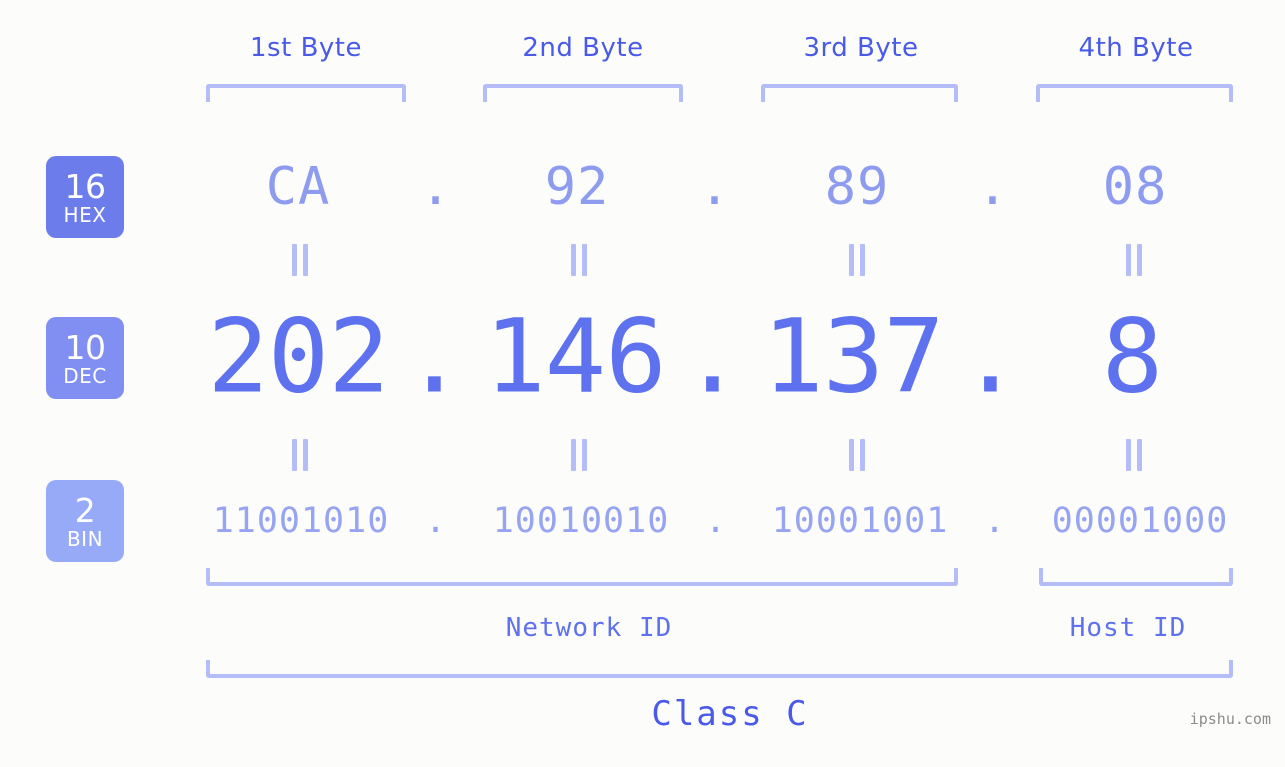 The height and width of the screenshot is (767, 1285). What do you see at coordinates (589, 628) in the screenshot?
I see `network-id-label: Network ID` at bounding box center [589, 628].